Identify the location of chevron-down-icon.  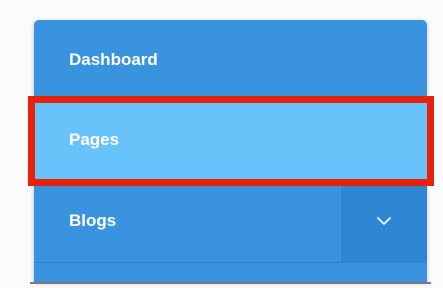
(384, 220).